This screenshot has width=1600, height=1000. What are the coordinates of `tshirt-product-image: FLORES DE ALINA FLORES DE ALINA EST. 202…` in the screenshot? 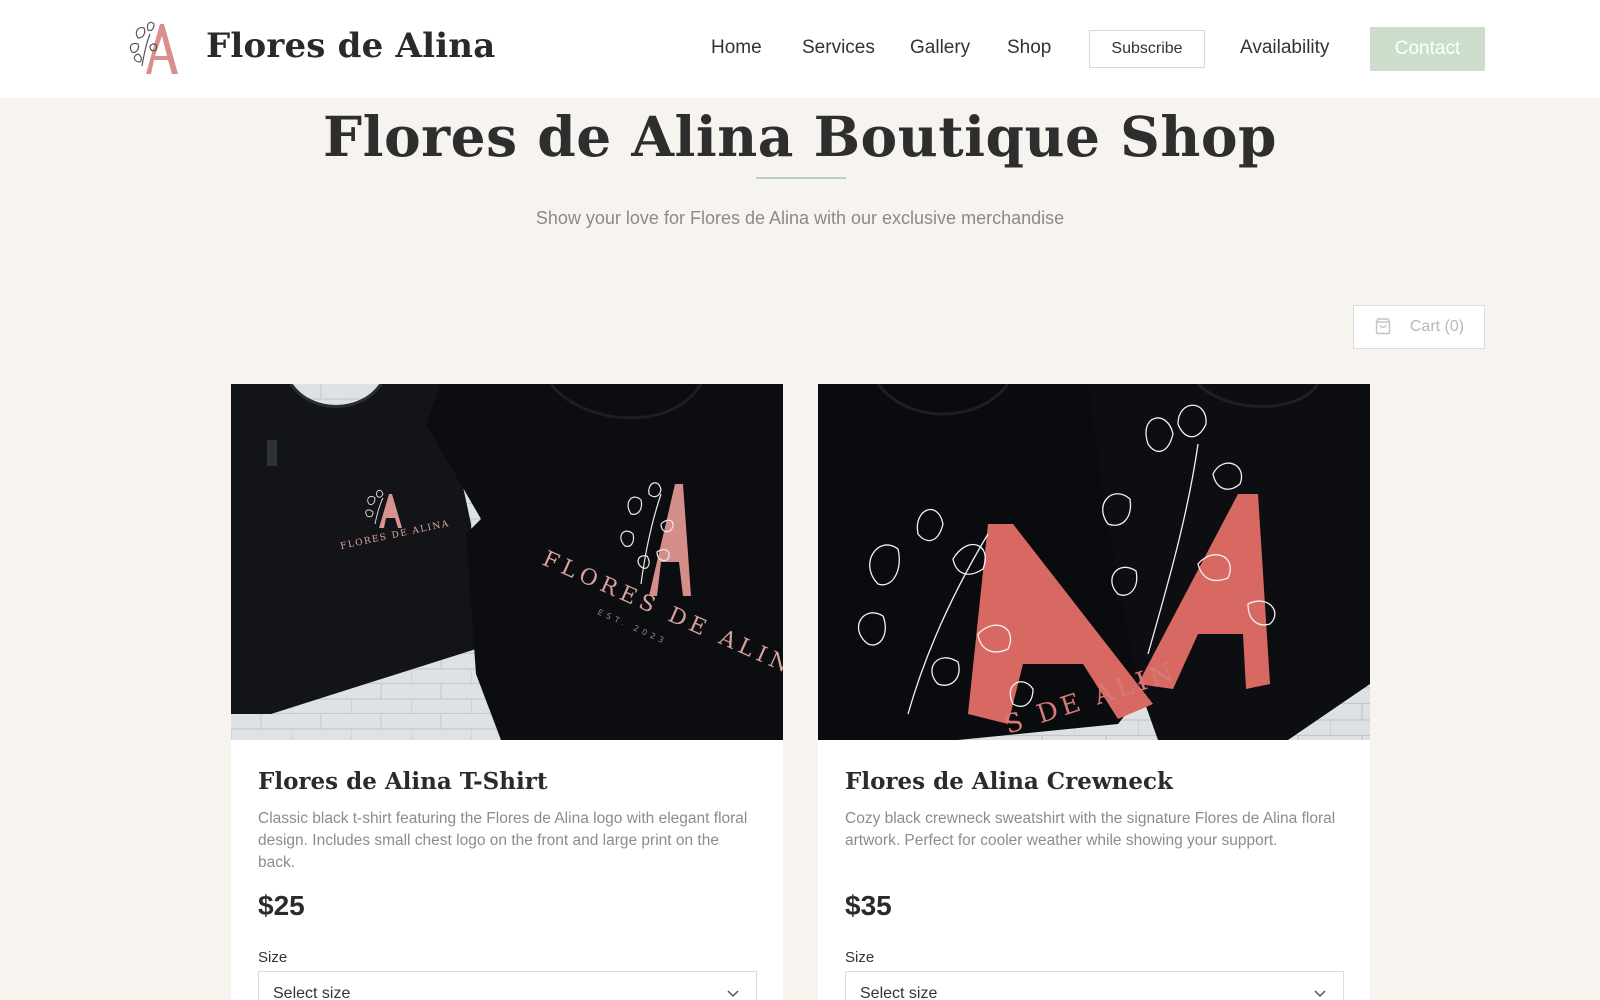 It's located at (507, 562).